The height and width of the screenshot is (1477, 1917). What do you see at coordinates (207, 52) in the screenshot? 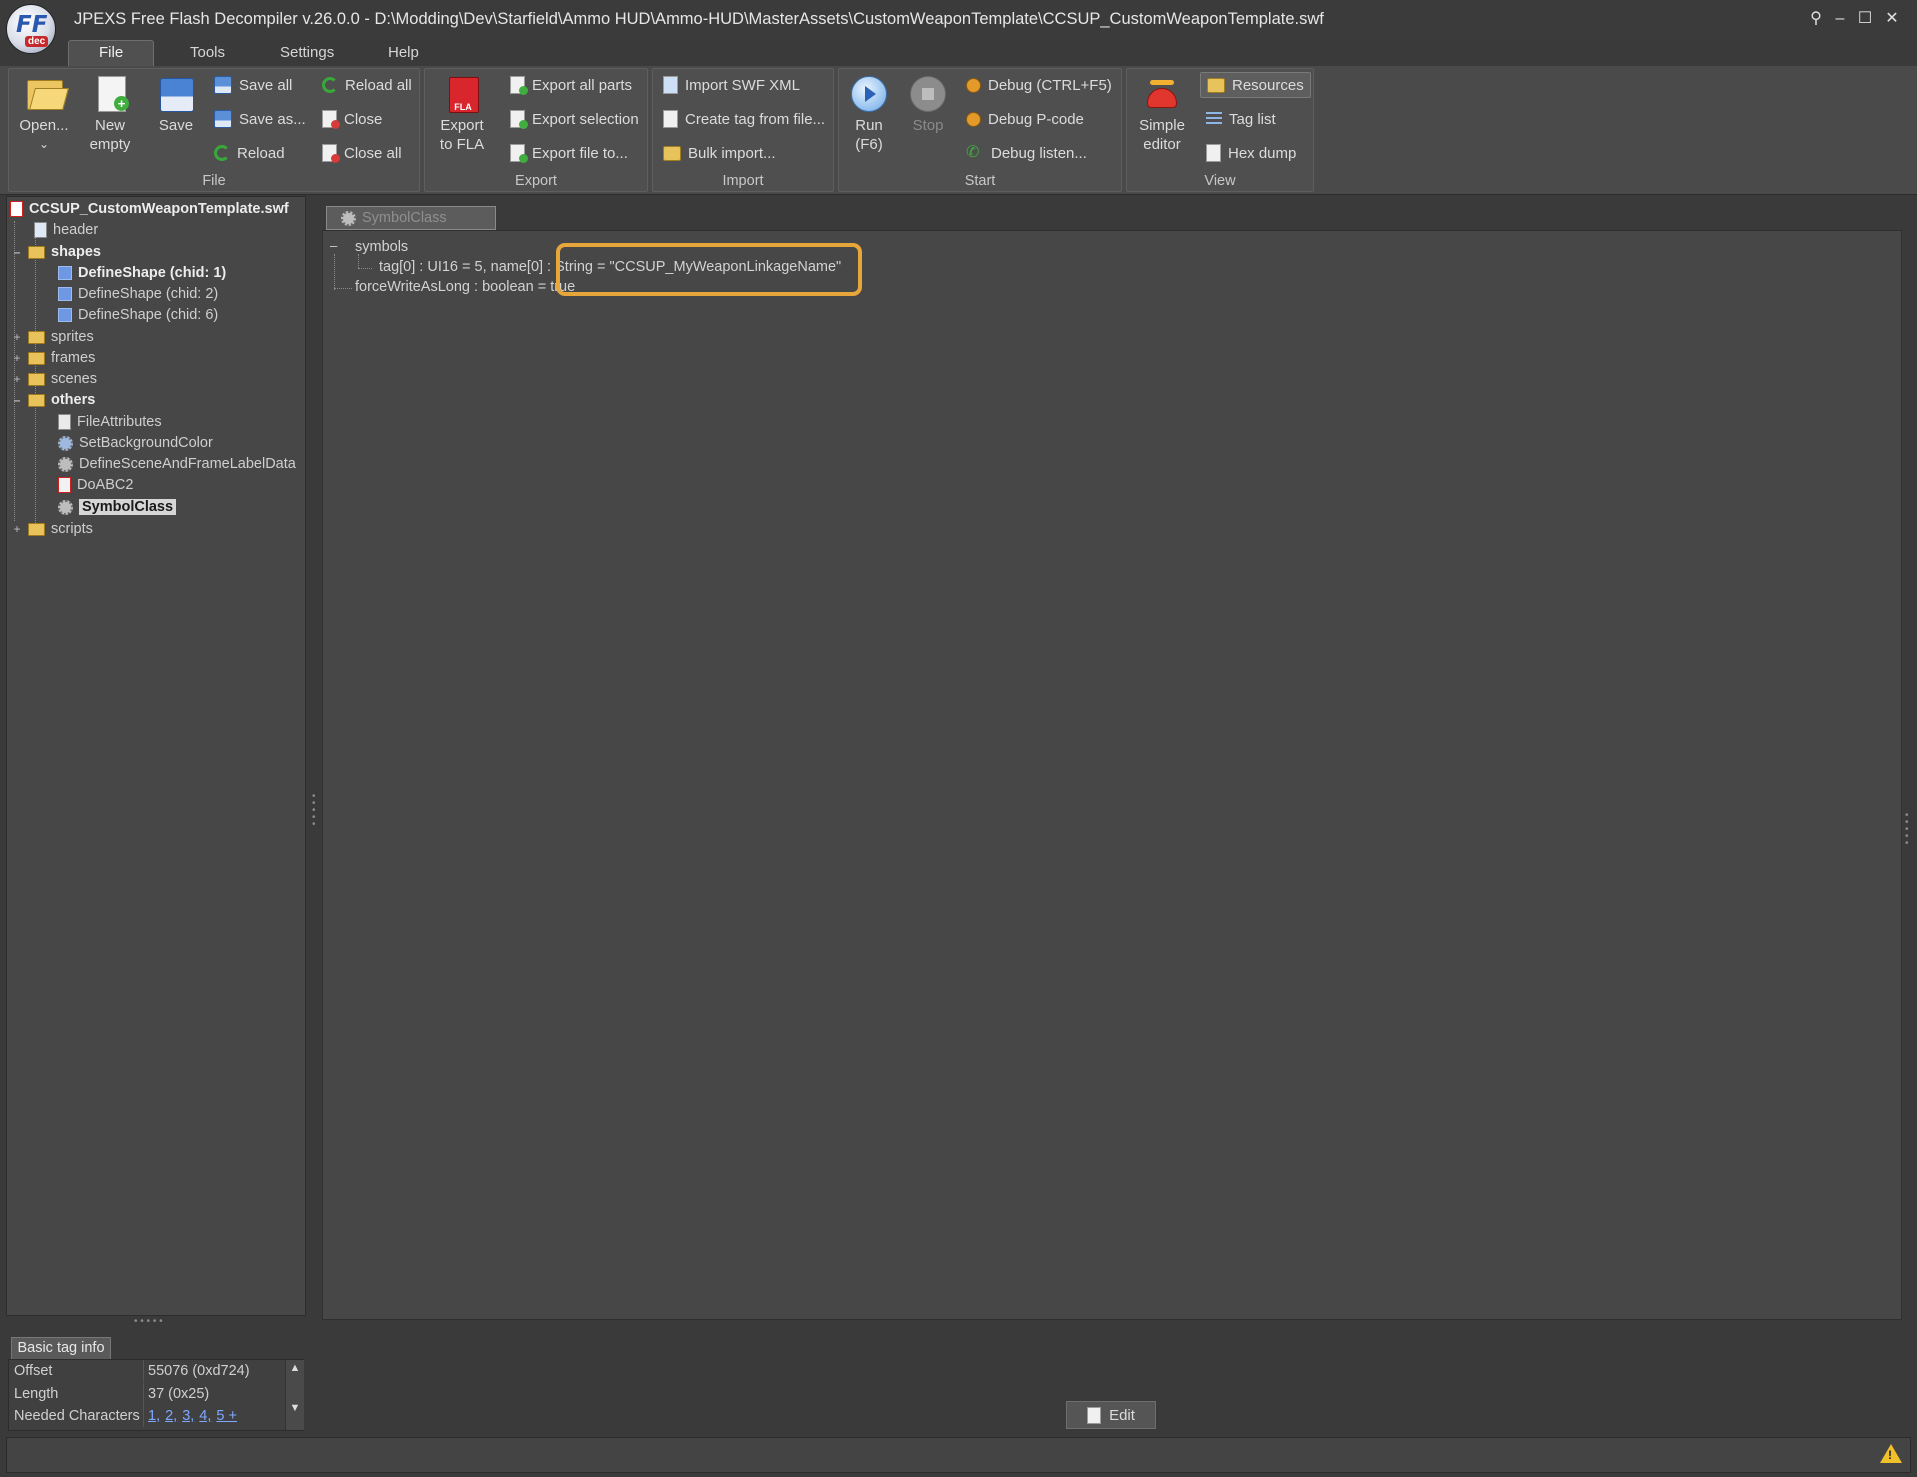
I see `tab-tools: Tools` at bounding box center [207, 52].